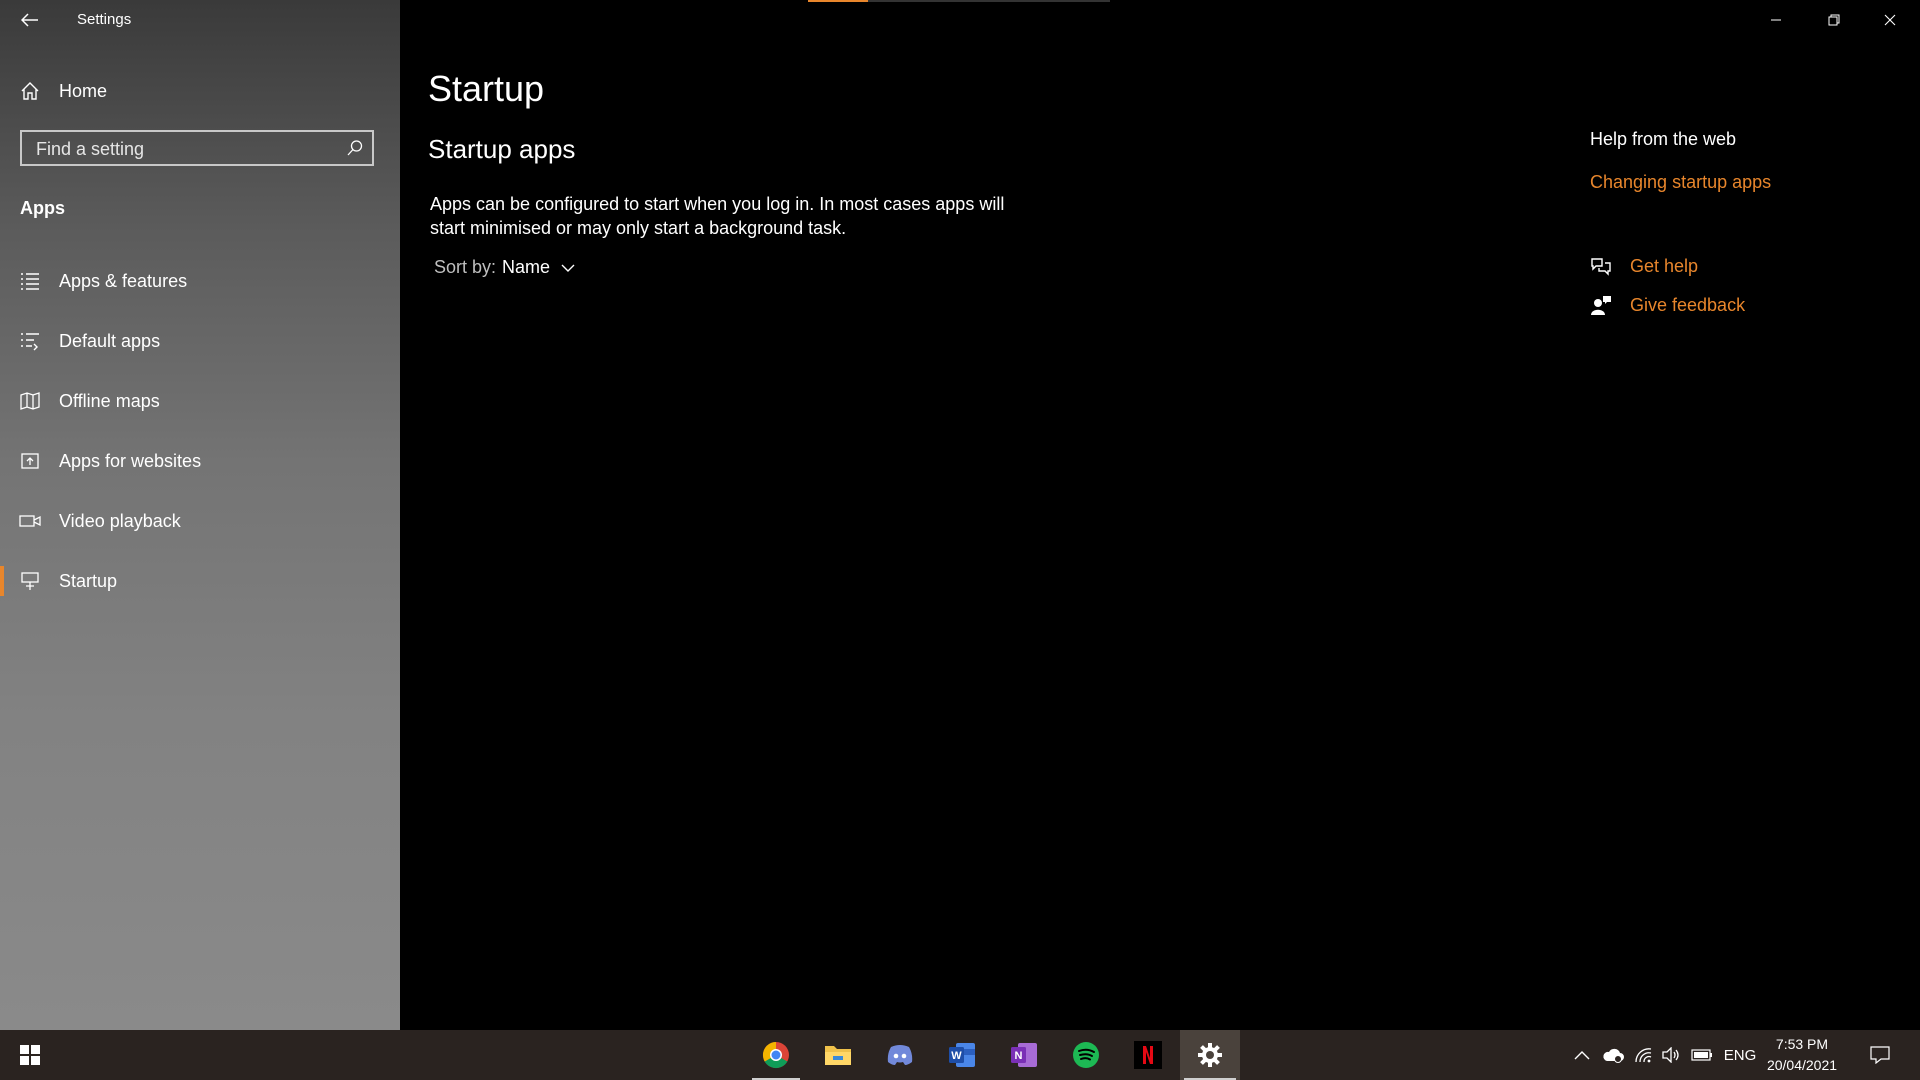 This screenshot has width=1920, height=1080. I want to click on sidebar-item-home: Home, so click(200, 91).